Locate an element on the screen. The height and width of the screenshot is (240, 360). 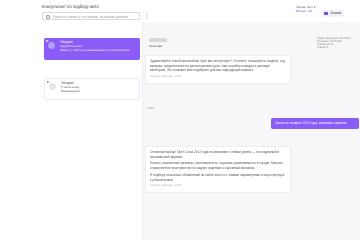
app-title: Консультант по подбору авто is located at coordinates (70, 6).